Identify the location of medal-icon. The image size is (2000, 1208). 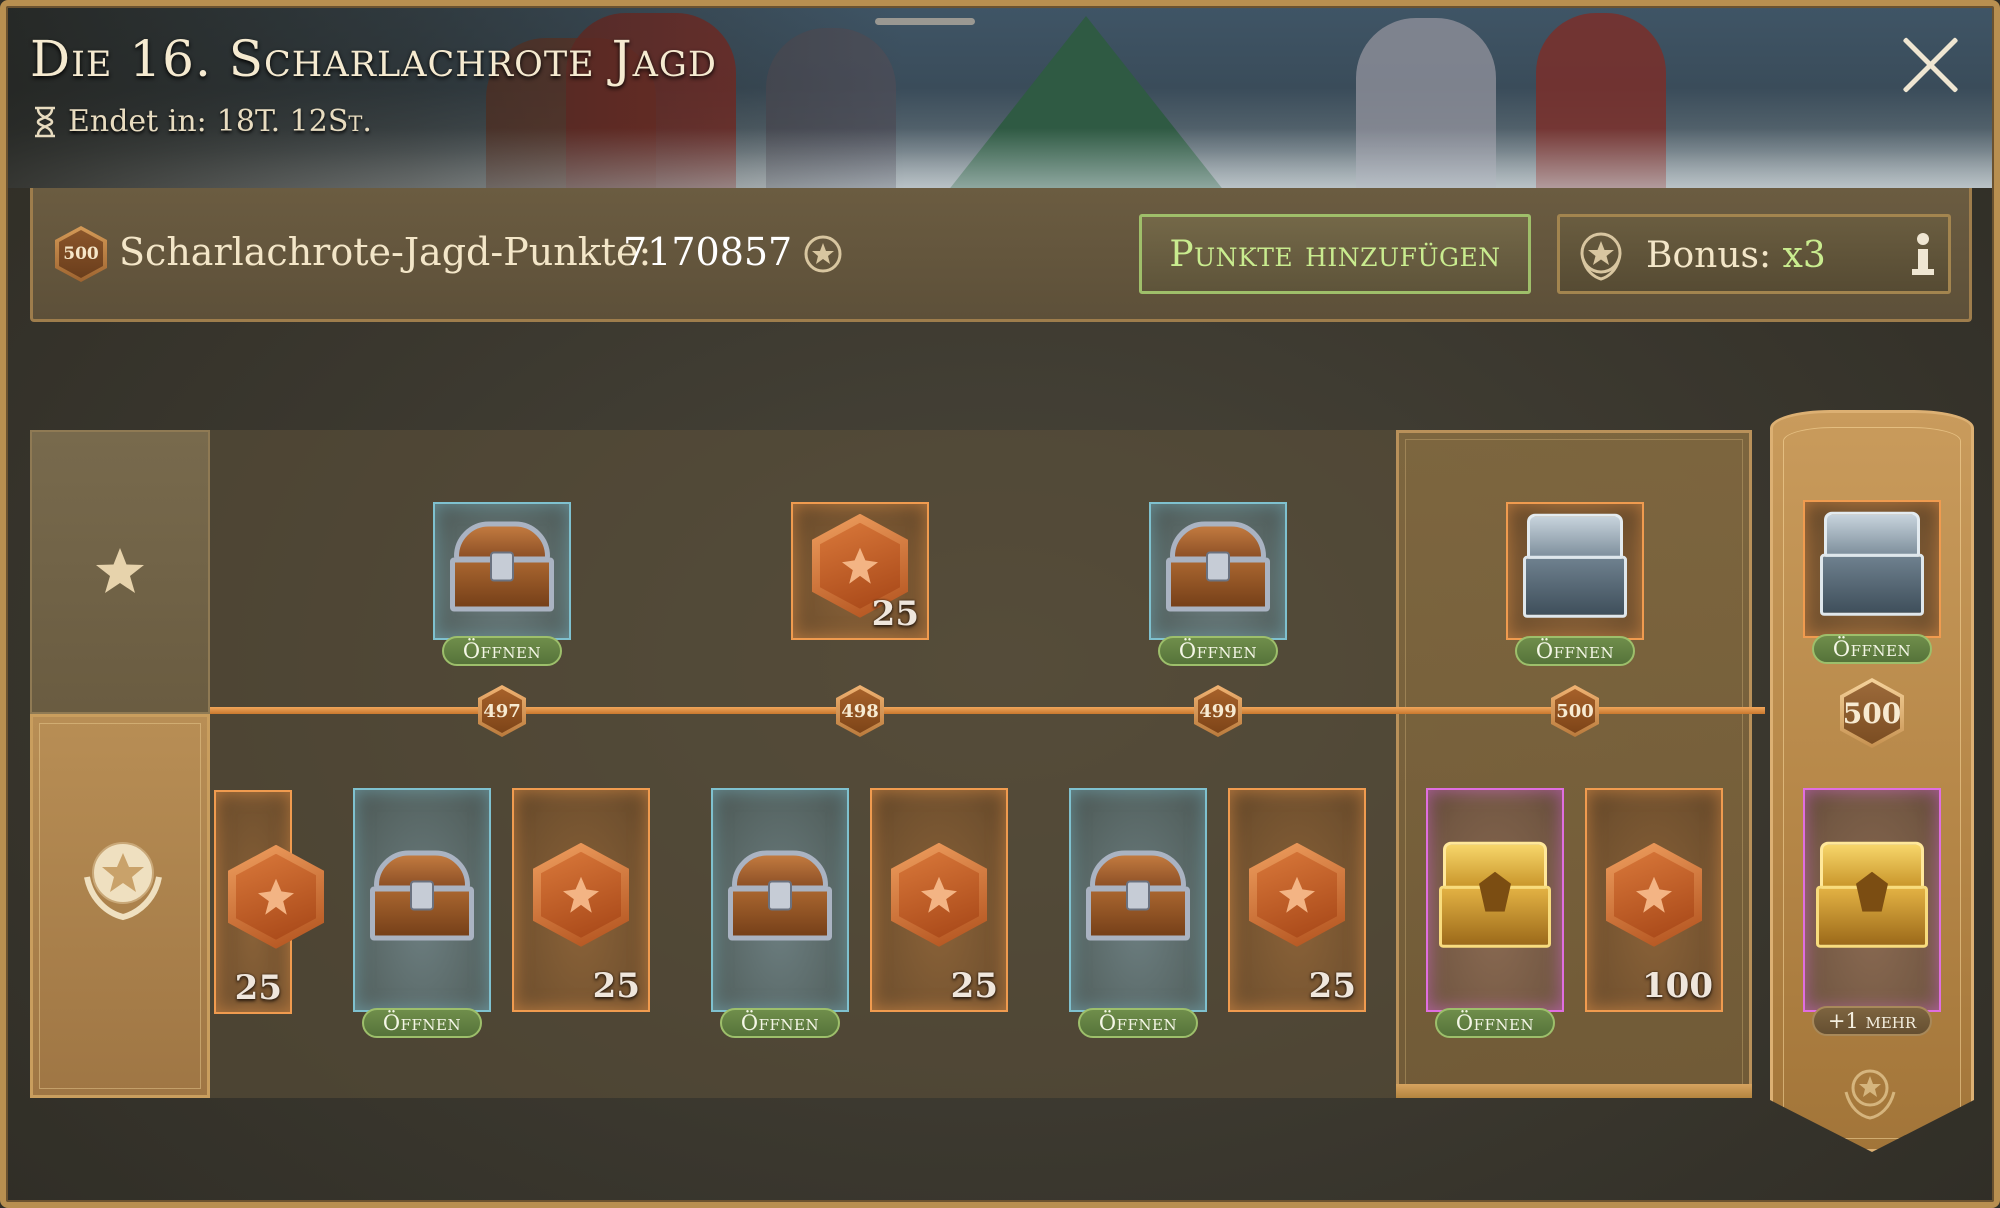
(823, 254).